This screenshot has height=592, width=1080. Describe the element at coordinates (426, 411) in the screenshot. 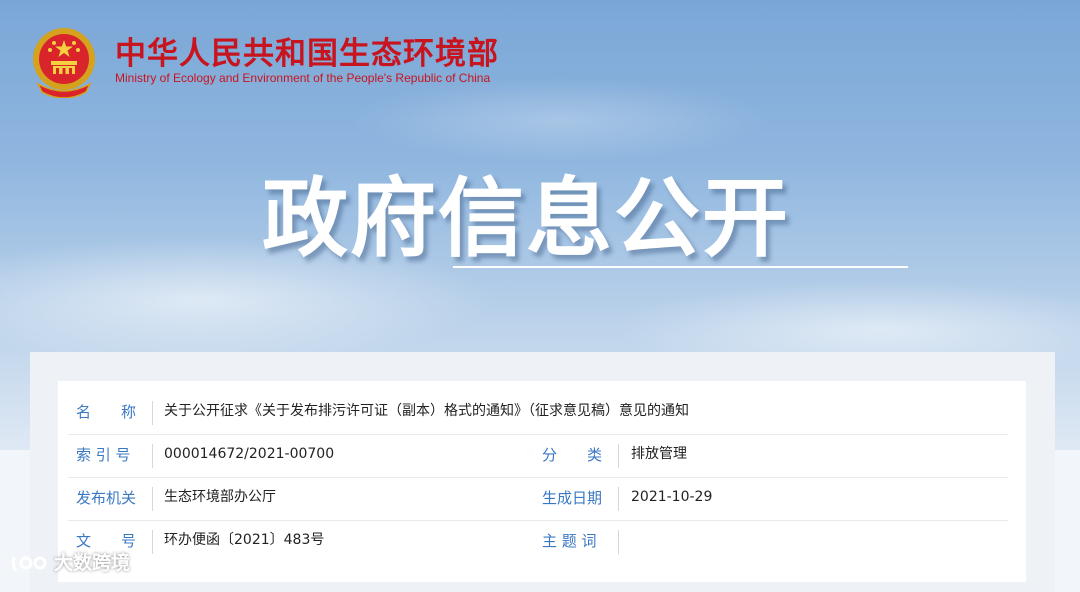

I see `name-value: 关于公开征求《关于发布排污许可证（副本）格式的通知》（征求意见稿）意见的通知` at that location.